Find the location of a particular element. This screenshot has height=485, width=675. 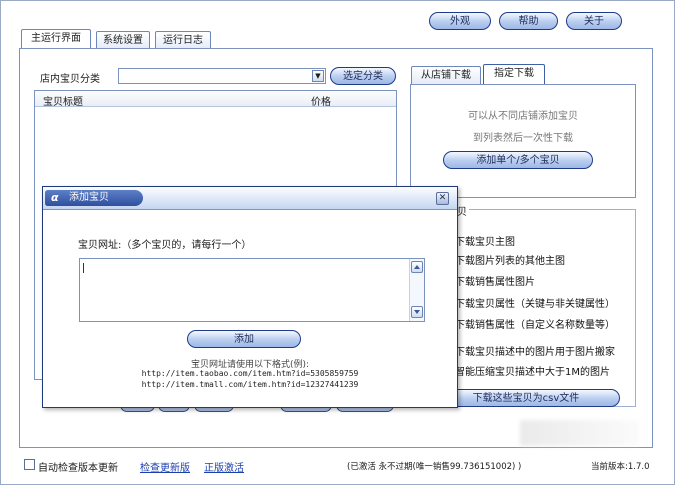

check-update-link: 检查更新版 is located at coordinates (165, 466).